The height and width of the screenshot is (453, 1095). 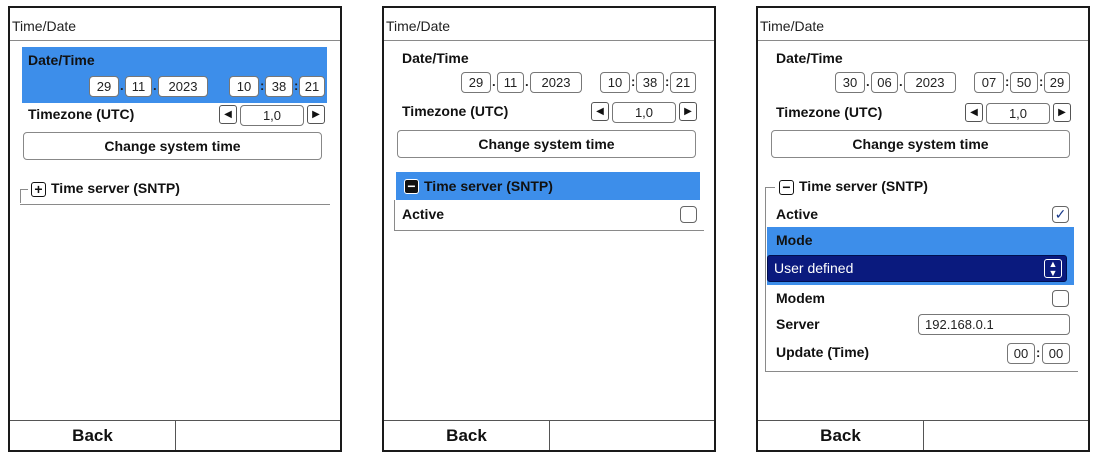 I want to click on server-label: Server, so click(x=798, y=324).